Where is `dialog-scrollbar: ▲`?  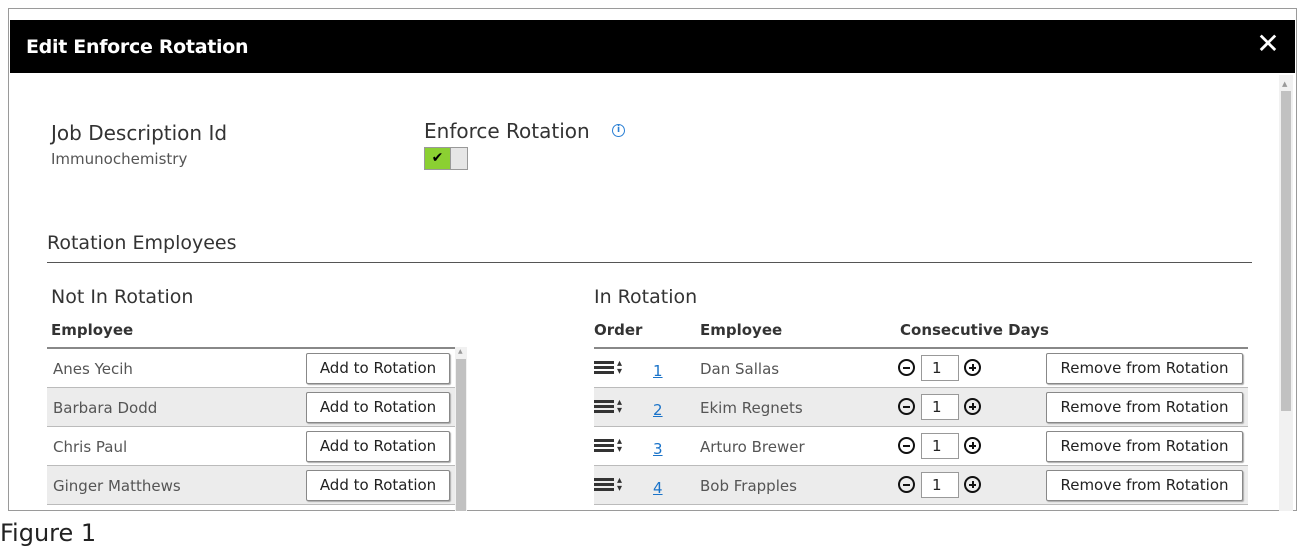
dialog-scrollbar: ▲ is located at coordinates (1286, 293).